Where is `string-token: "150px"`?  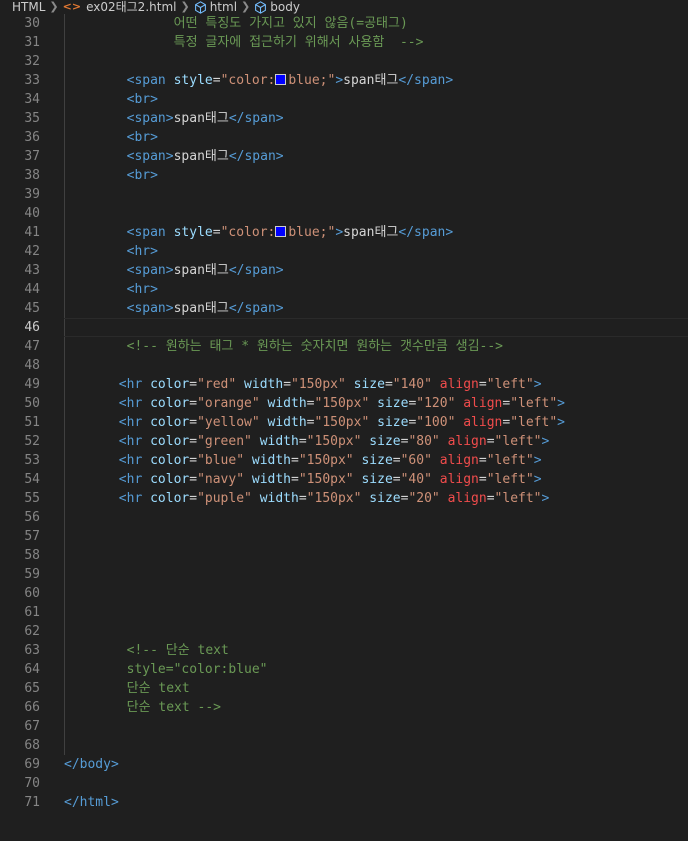
string-token: "150px" is located at coordinates (342, 422).